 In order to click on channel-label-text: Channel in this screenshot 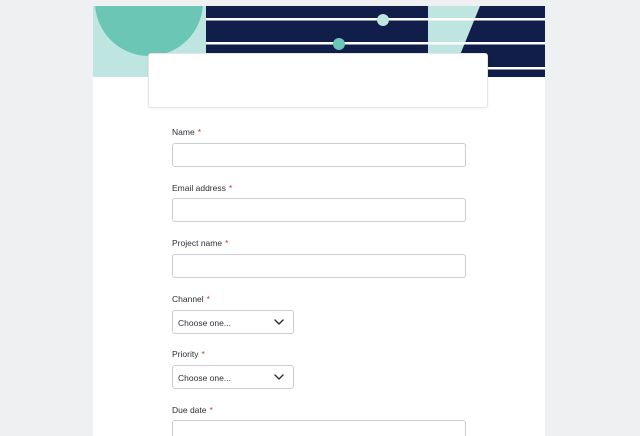, I will do `click(188, 299)`.